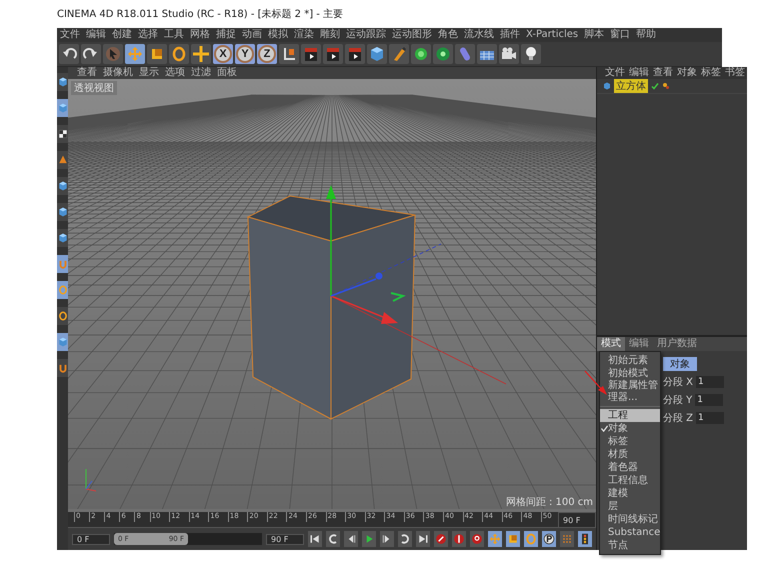 The width and height of the screenshot is (782, 563). I want to click on menu-item: 脚本, so click(594, 35).